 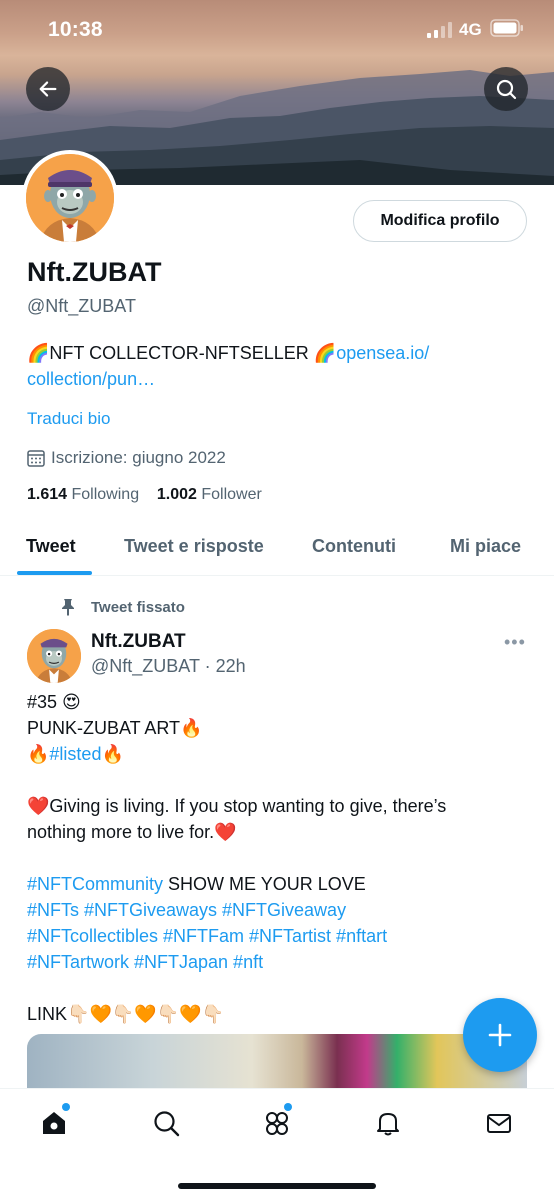 What do you see at coordinates (145, 666) in the screenshot?
I see `tweet-author-handle: @Nft_ZUBAT` at bounding box center [145, 666].